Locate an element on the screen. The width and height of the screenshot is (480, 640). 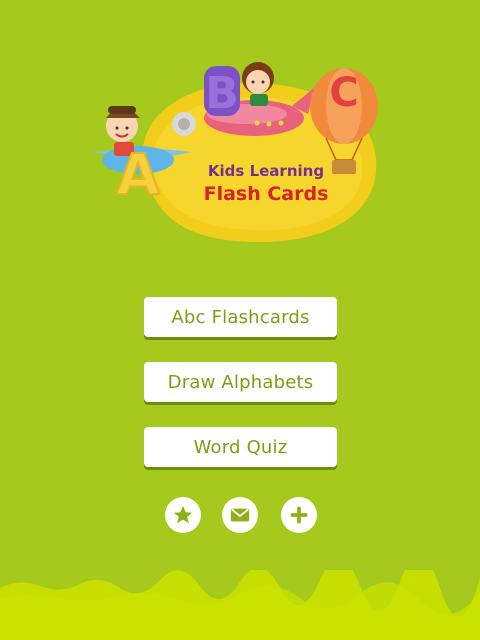
rate-button is located at coordinates (183, 515).